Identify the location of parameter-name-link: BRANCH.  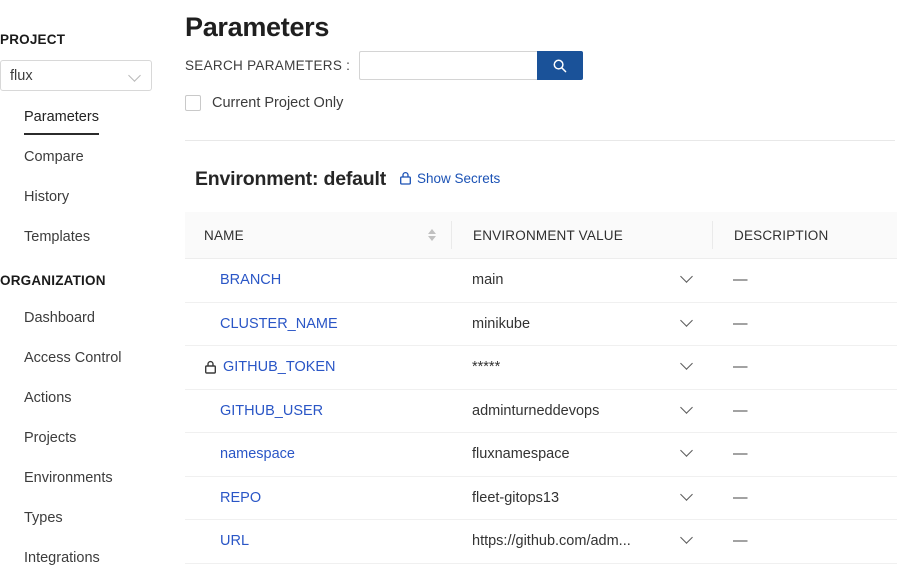
(250, 280).